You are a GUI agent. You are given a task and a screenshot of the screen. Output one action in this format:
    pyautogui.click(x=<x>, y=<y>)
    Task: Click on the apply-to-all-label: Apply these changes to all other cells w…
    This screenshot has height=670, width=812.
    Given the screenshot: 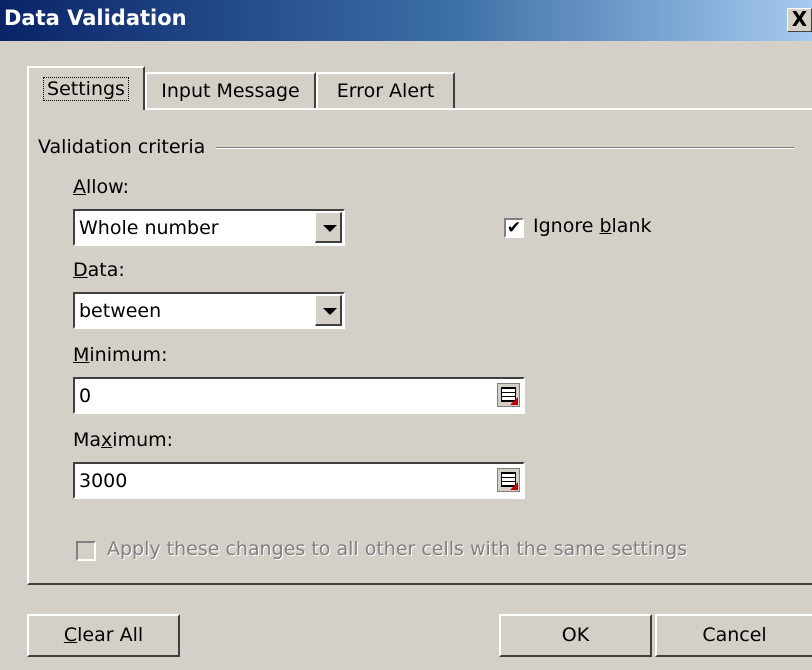 What is the action you would take?
    pyautogui.click(x=397, y=549)
    